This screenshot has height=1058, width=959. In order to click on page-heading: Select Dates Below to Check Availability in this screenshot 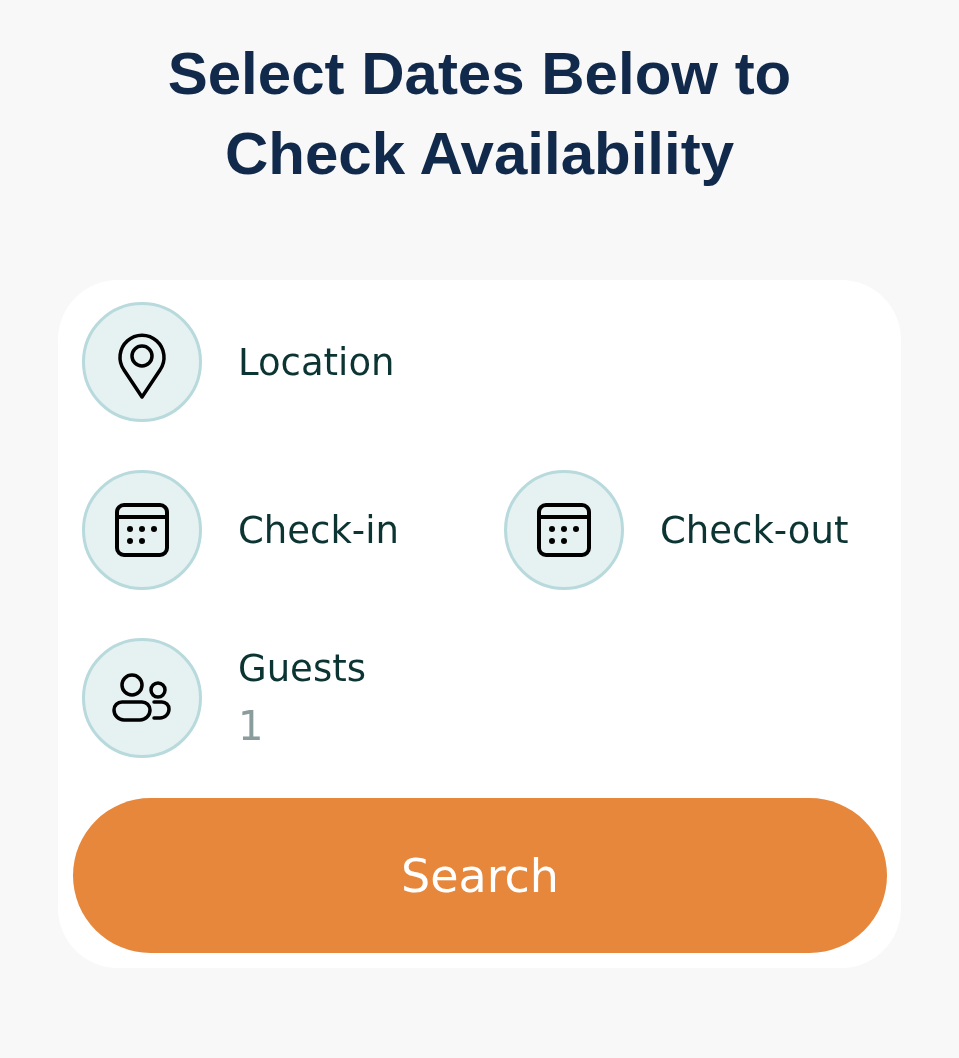, I will do `click(479, 114)`.